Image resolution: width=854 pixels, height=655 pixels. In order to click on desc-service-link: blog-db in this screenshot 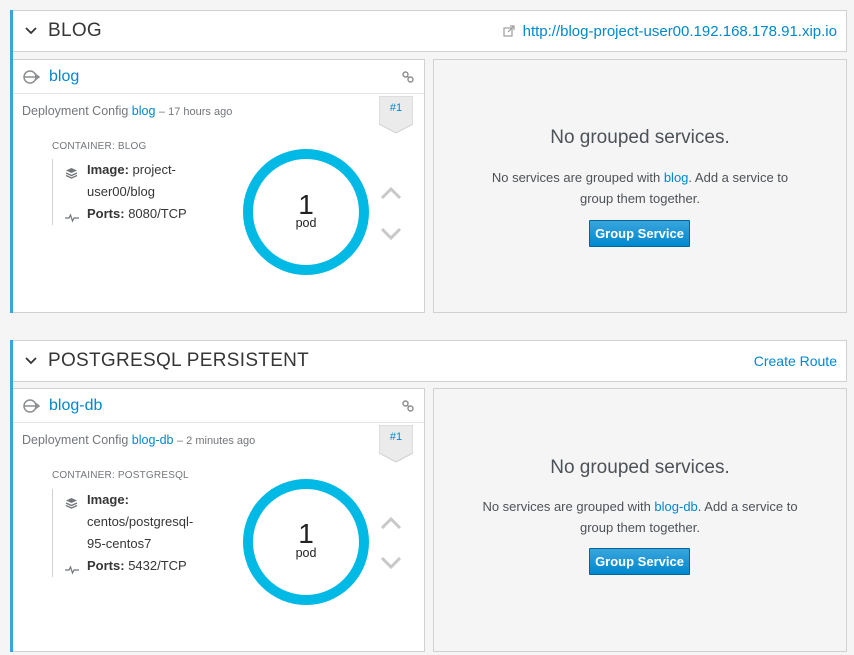, I will do `click(675, 506)`.